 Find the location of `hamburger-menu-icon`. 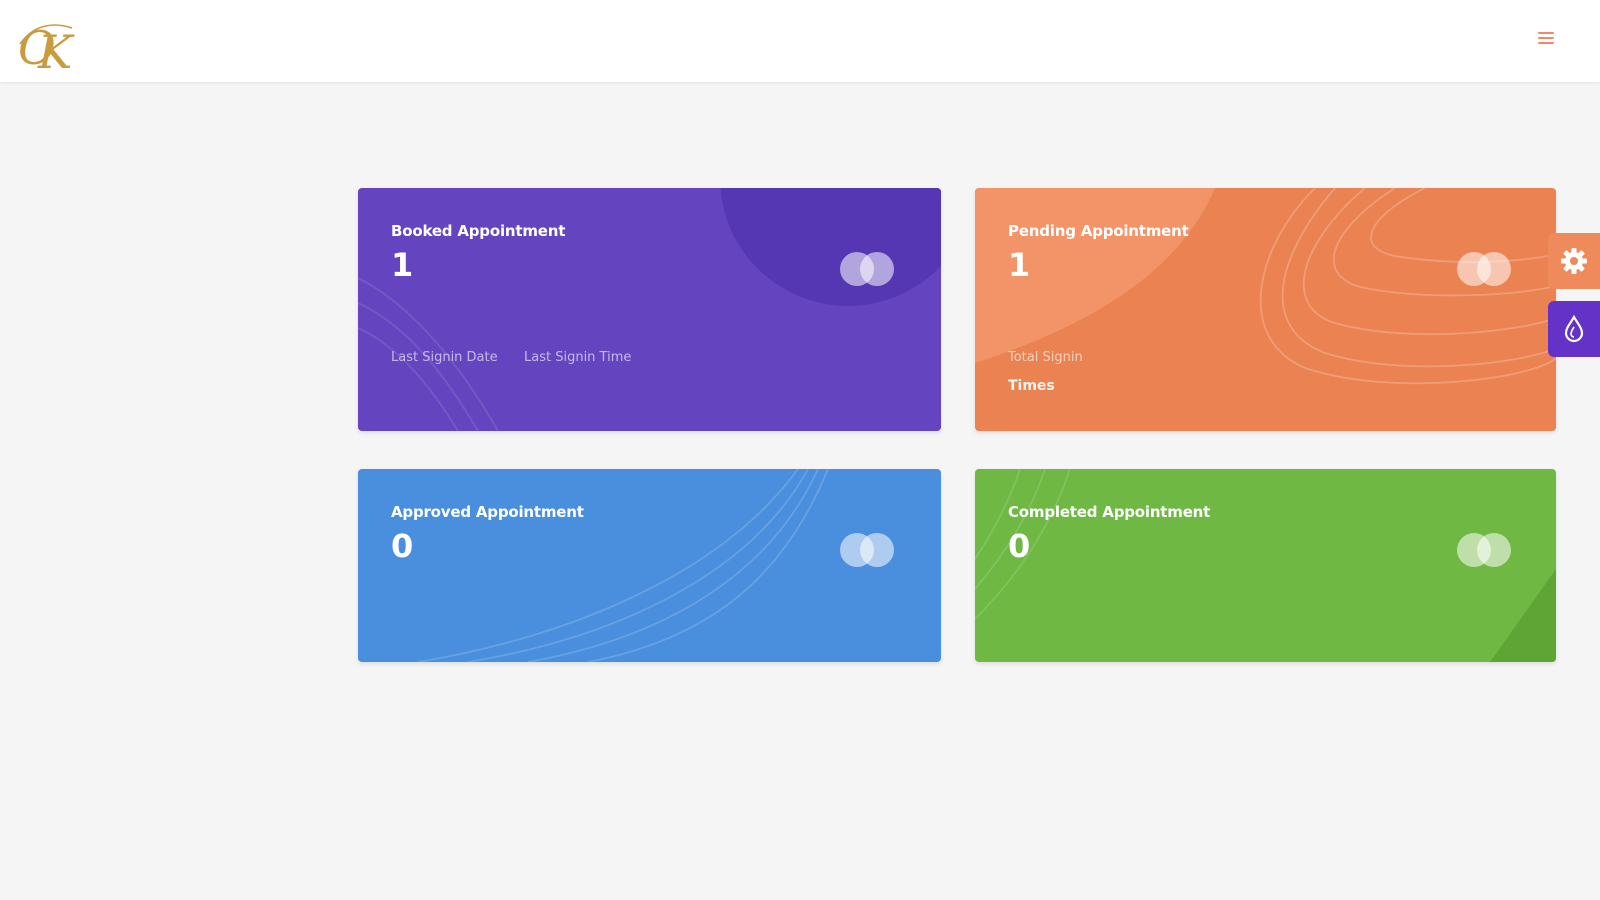

hamburger-menu-icon is located at coordinates (1547, 38).